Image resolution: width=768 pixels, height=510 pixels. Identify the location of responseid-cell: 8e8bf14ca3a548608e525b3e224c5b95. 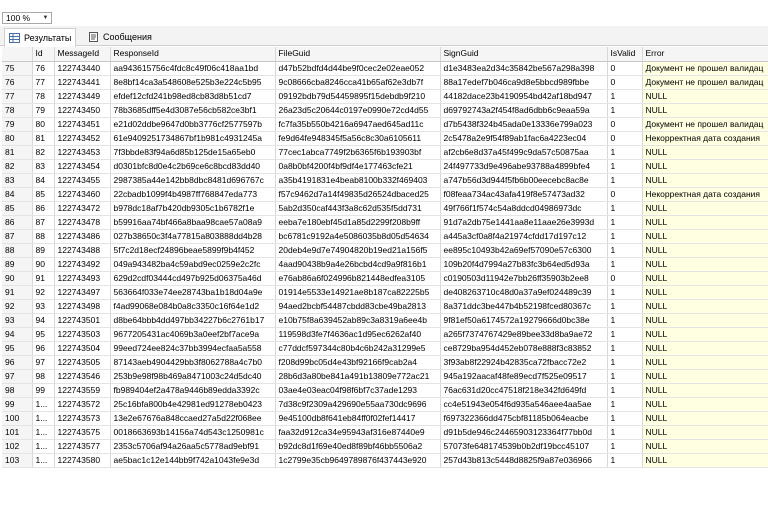
(193, 82).